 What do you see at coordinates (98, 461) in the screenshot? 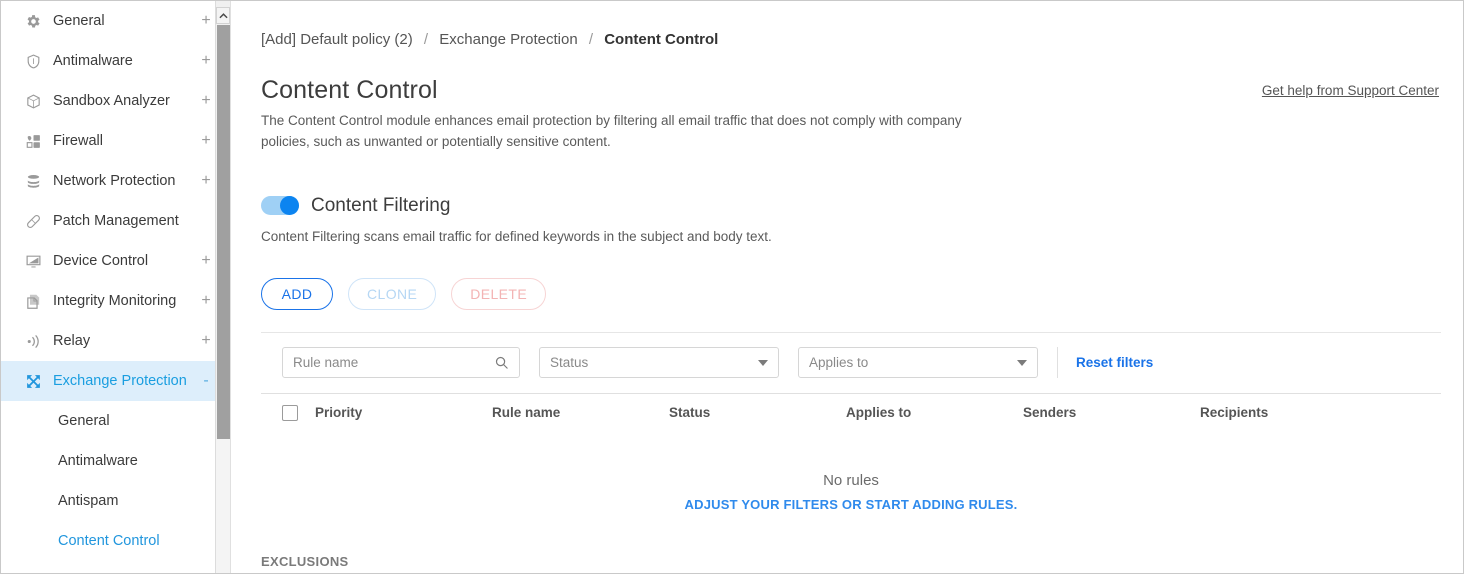
I see `sidebar-subitem-label: Antimalware` at bounding box center [98, 461].